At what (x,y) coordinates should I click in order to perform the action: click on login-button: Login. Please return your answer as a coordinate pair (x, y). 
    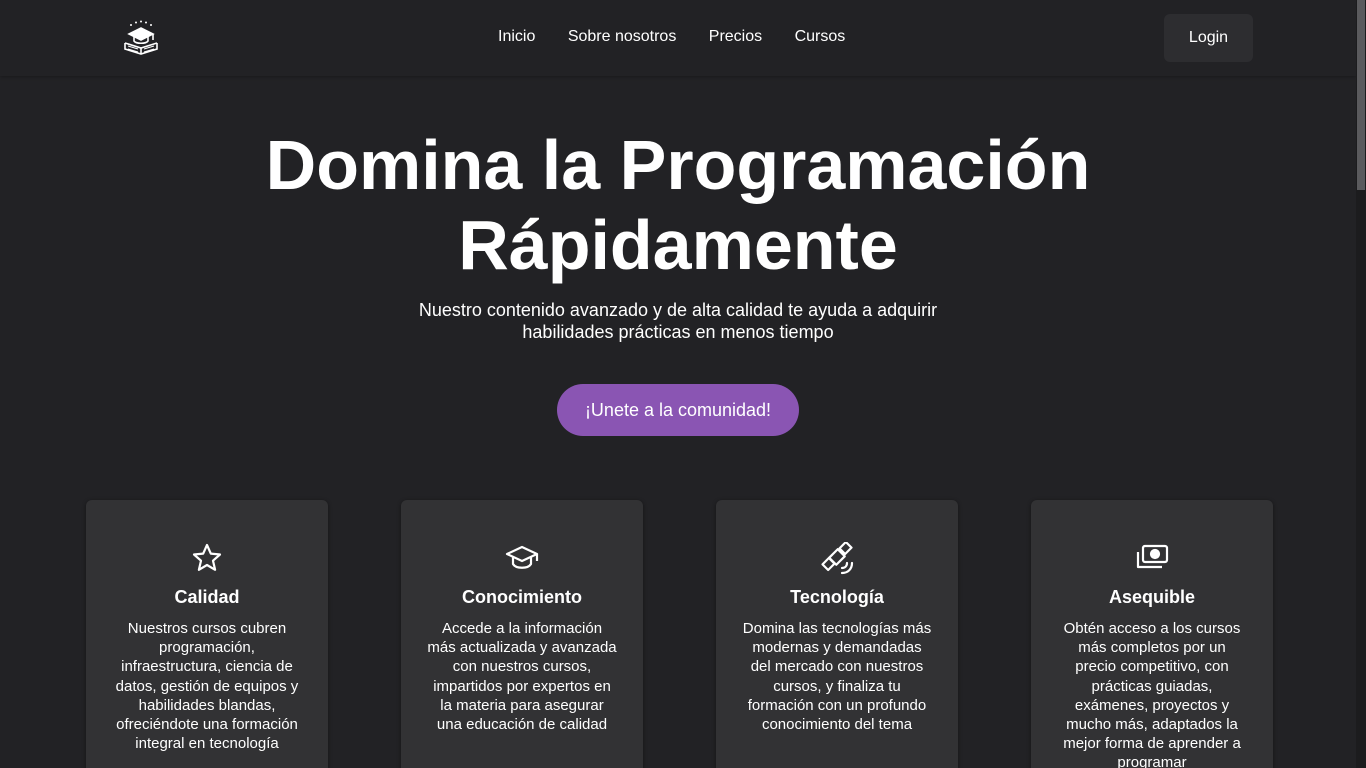
    Looking at the image, I should click on (1208, 38).